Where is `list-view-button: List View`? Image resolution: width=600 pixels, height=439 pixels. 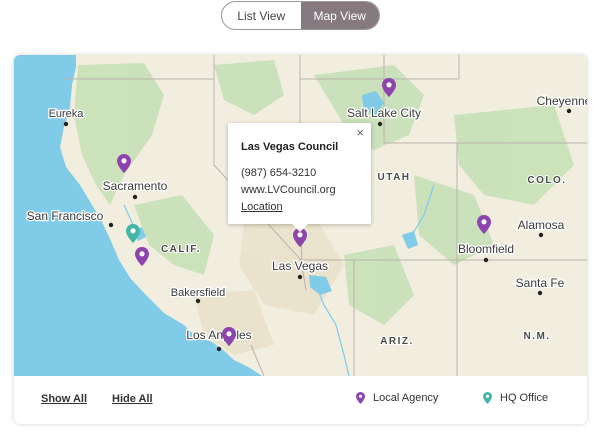
list-view-button: List View is located at coordinates (261, 15).